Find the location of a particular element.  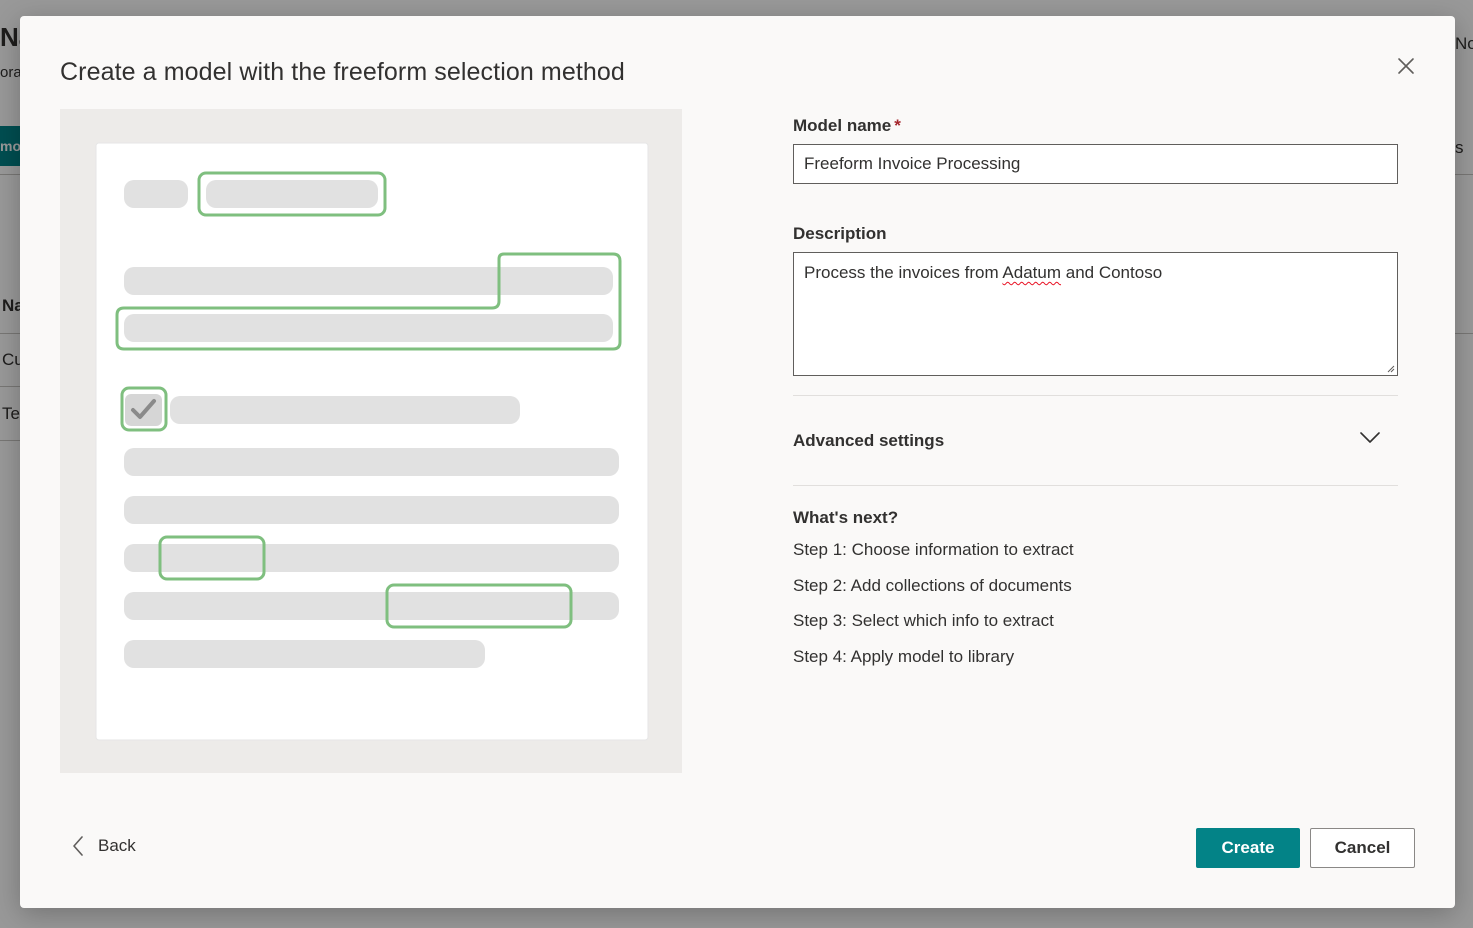

close-button is located at coordinates (1406, 66).